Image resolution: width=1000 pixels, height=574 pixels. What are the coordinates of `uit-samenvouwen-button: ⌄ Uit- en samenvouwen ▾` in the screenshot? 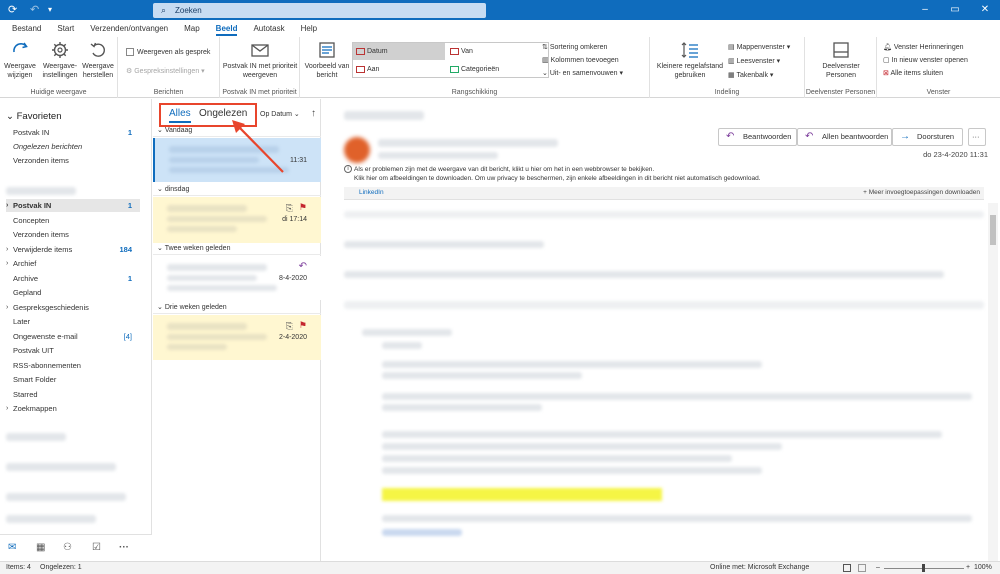 It's located at (582, 74).